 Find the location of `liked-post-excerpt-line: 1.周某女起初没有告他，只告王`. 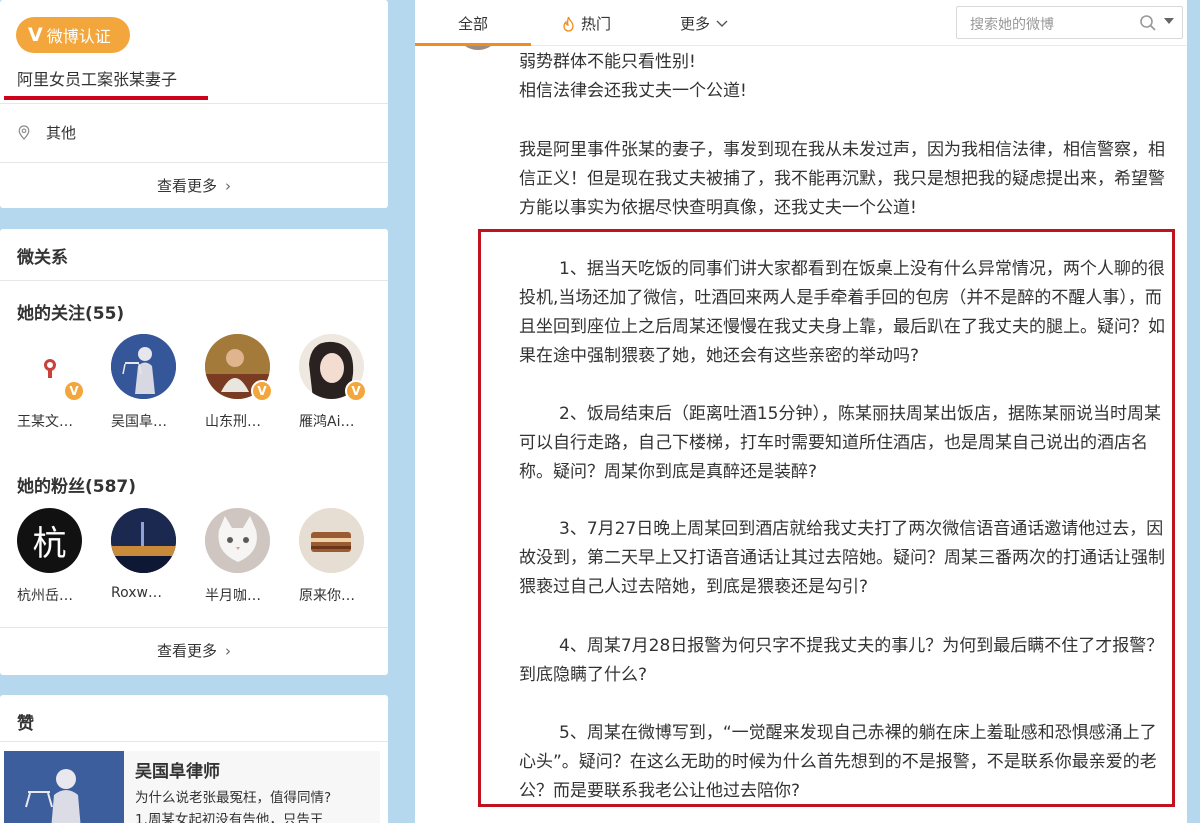

liked-post-excerpt-line: 1.周某女起初没有告他，只告王 is located at coordinates (229, 817).